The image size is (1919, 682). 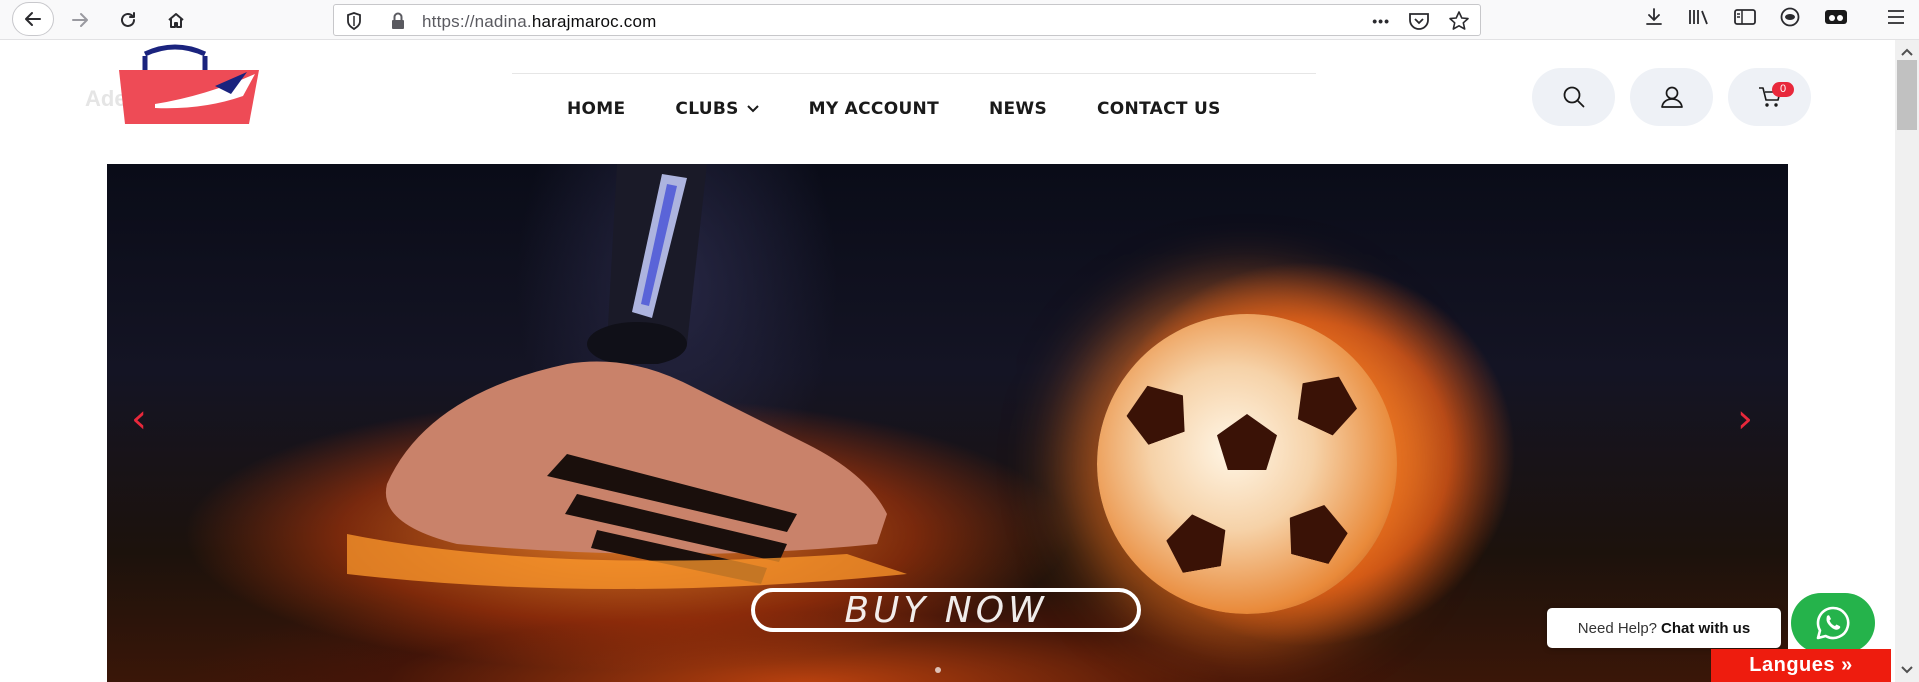 I want to click on bookmark-star-icon, so click(x=1459, y=21).